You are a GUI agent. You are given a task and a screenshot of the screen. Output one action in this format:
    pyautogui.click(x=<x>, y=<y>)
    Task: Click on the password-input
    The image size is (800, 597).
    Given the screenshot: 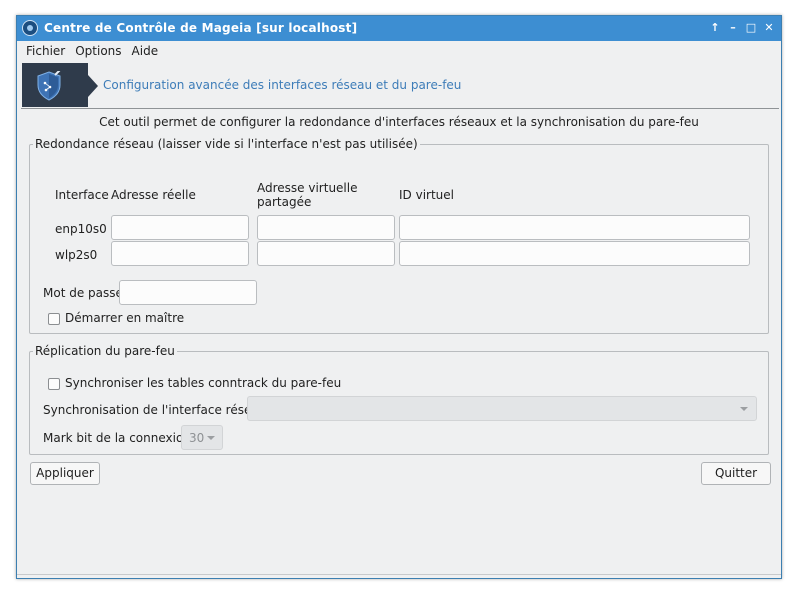 What is the action you would take?
    pyautogui.click(x=188, y=292)
    